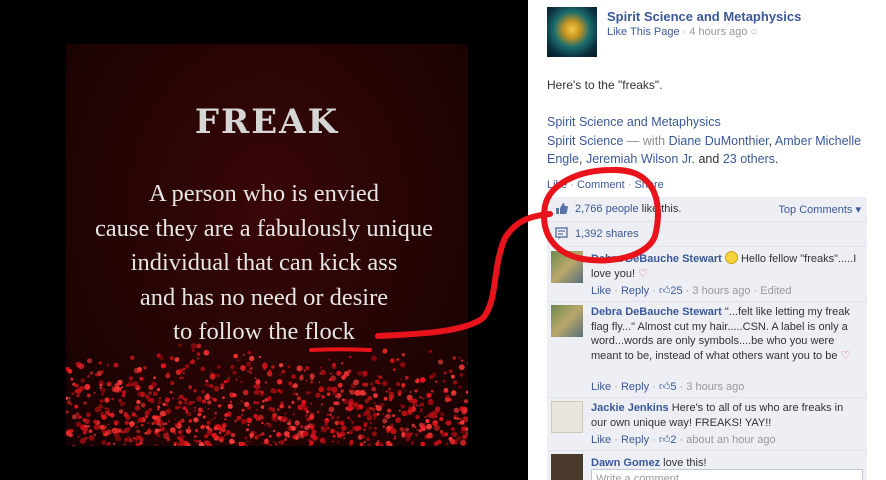 Image resolution: width=886 pixels, height=480 pixels. What do you see at coordinates (572, 32) in the screenshot?
I see `page-avatar` at bounding box center [572, 32].